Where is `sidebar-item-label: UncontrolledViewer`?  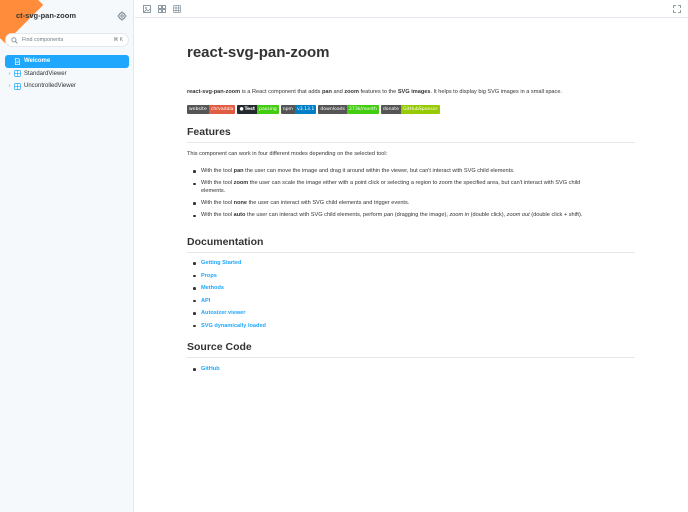 sidebar-item-label: UncontrolledViewer is located at coordinates (50, 86).